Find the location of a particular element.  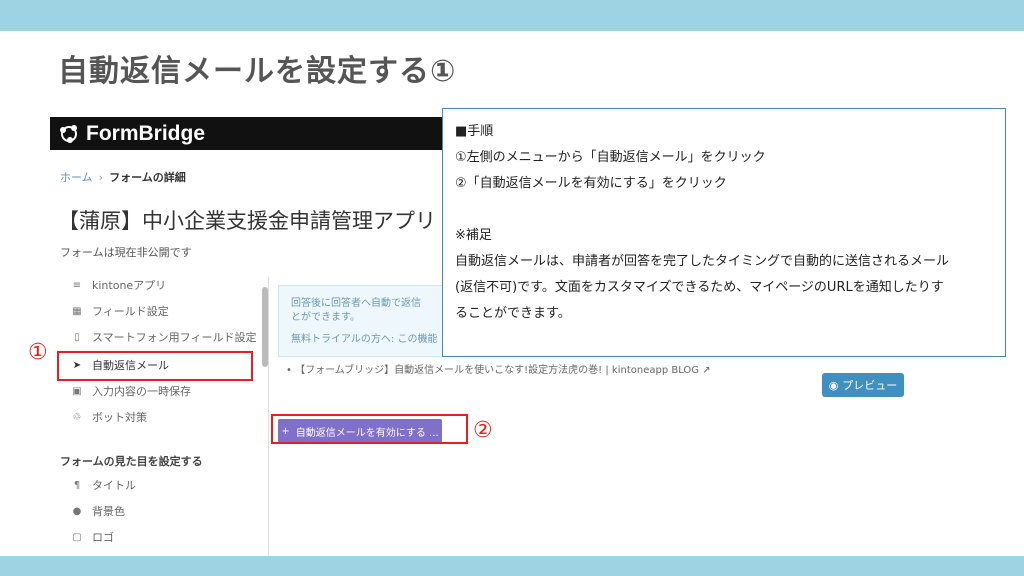

eye-icon: ◉ is located at coordinates (833, 385).